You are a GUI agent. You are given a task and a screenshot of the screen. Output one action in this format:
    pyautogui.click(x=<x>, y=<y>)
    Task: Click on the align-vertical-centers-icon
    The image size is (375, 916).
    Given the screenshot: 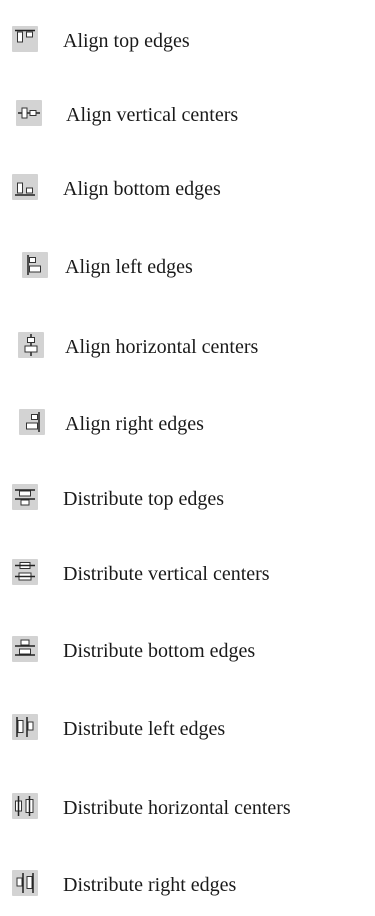 What is the action you would take?
    pyautogui.click(x=29, y=113)
    